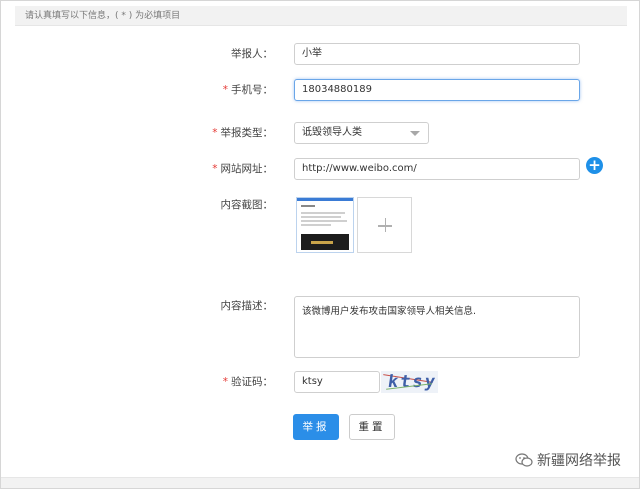 The width and height of the screenshot is (640, 489). Describe the element at coordinates (198, 132) in the screenshot. I see `report-type-label: * 举报类型：` at that location.